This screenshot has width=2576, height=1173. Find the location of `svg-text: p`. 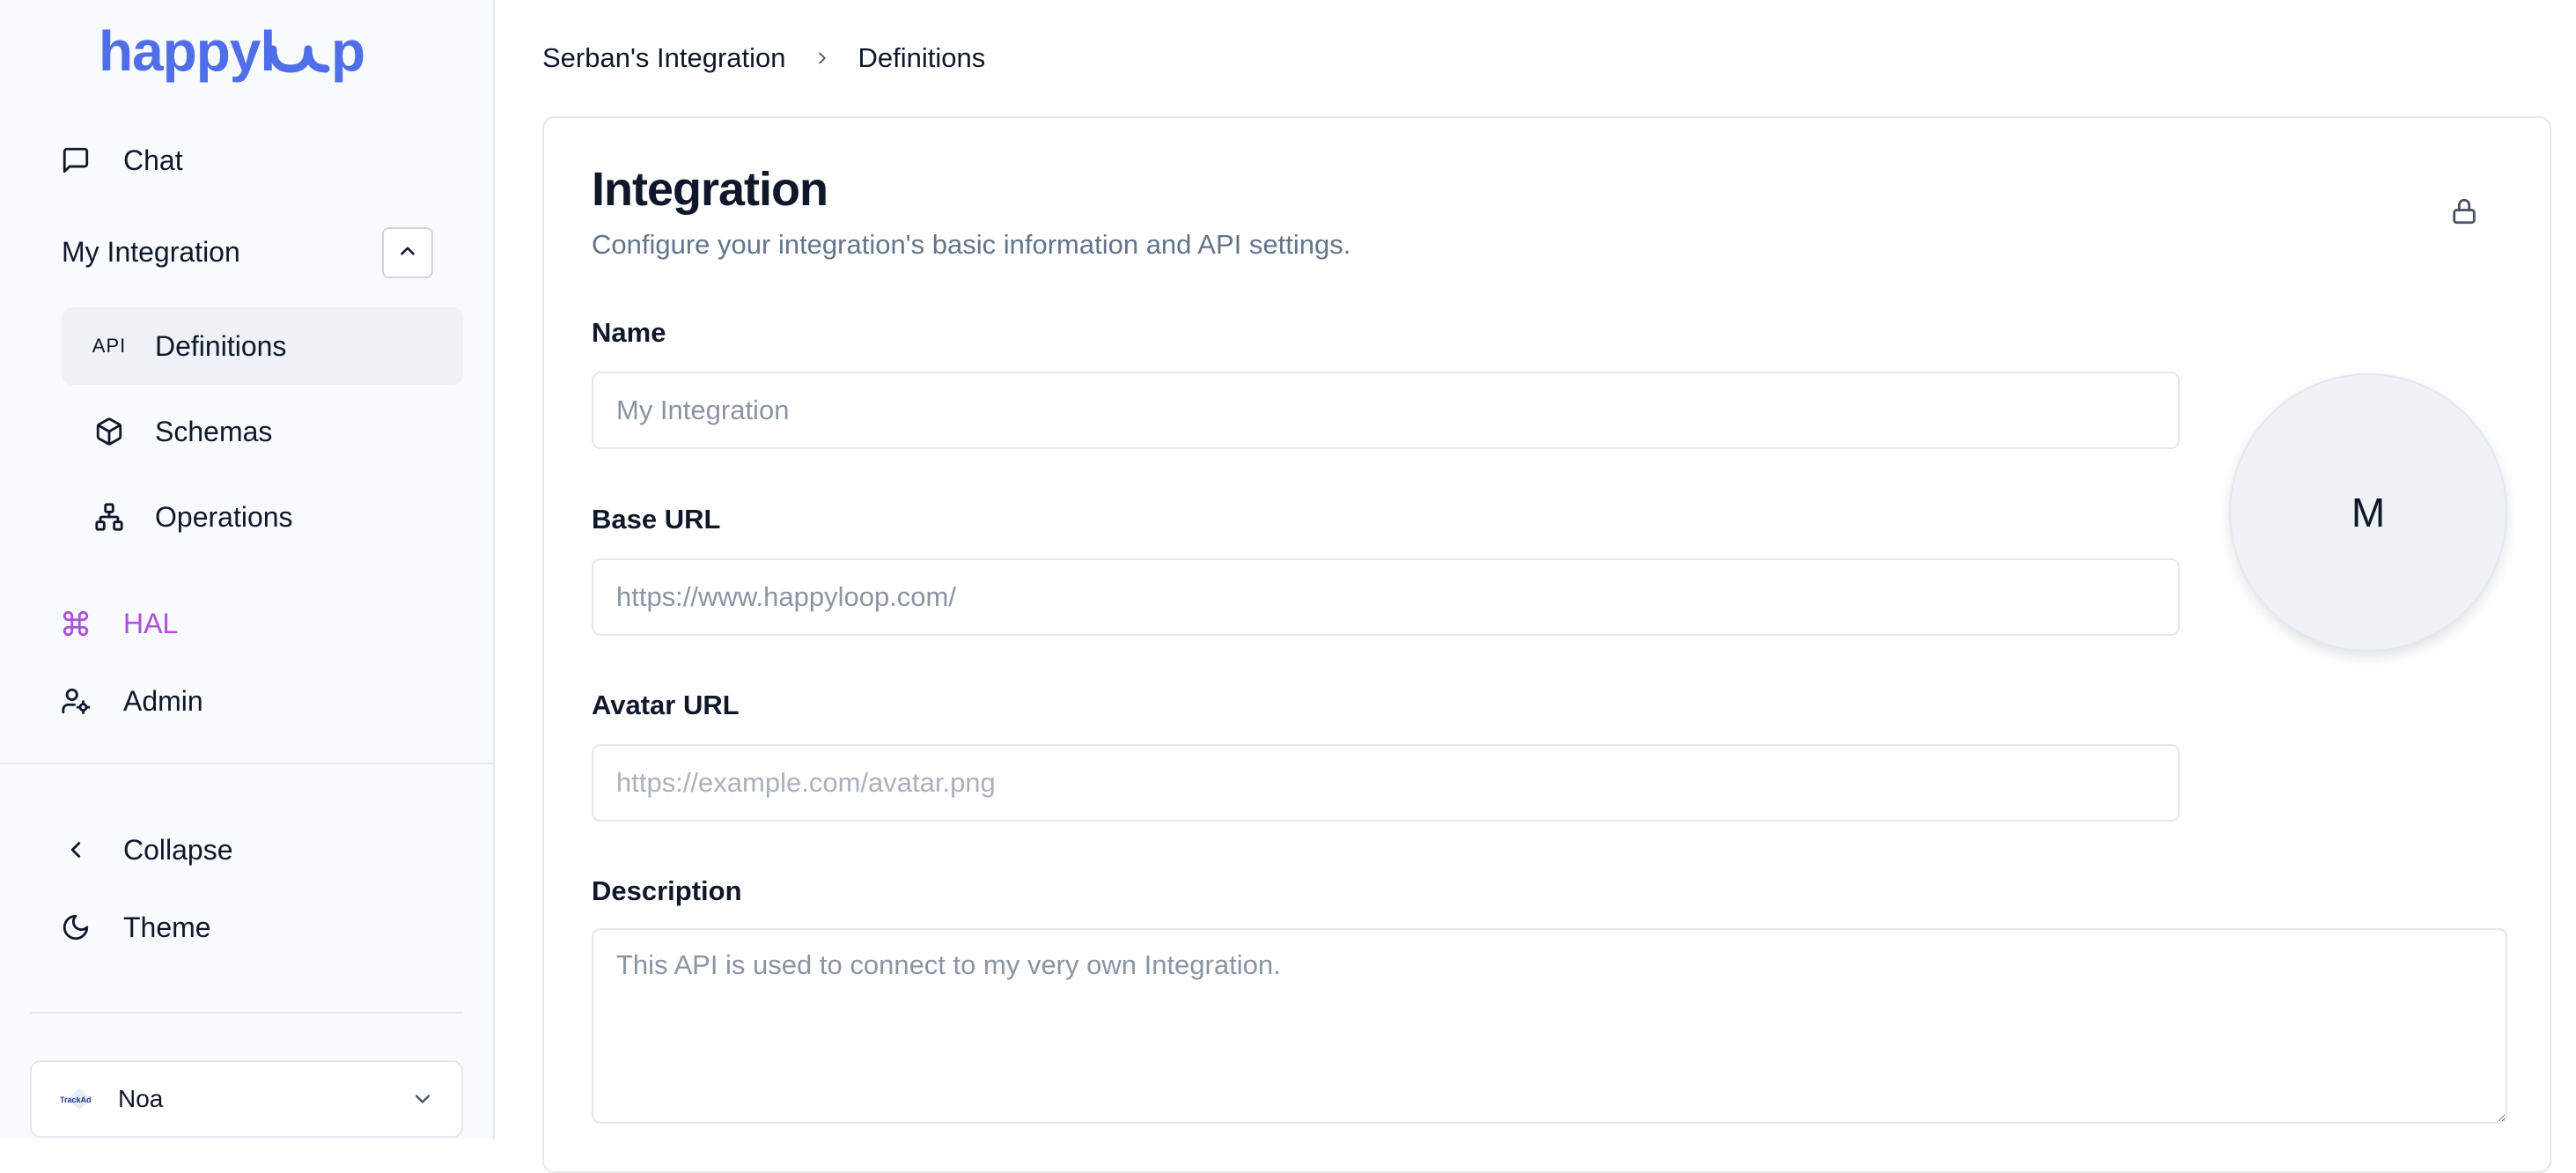

svg-text: p is located at coordinates (348, 53).